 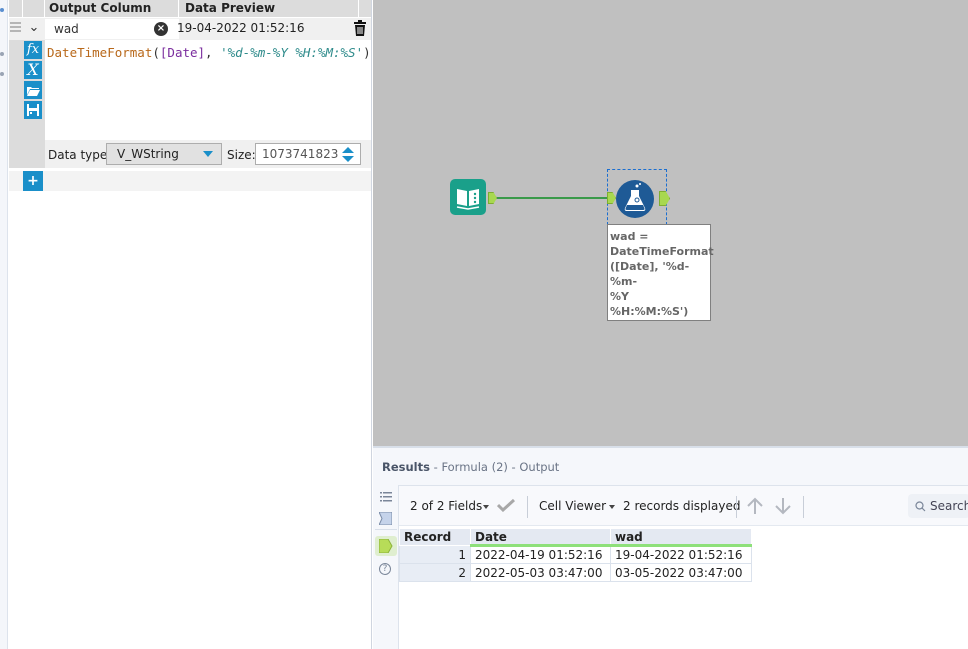 What do you see at coordinates (348, 150) in the screenshot?
I see `spin-up-icon` at bounding box center [348, 150].